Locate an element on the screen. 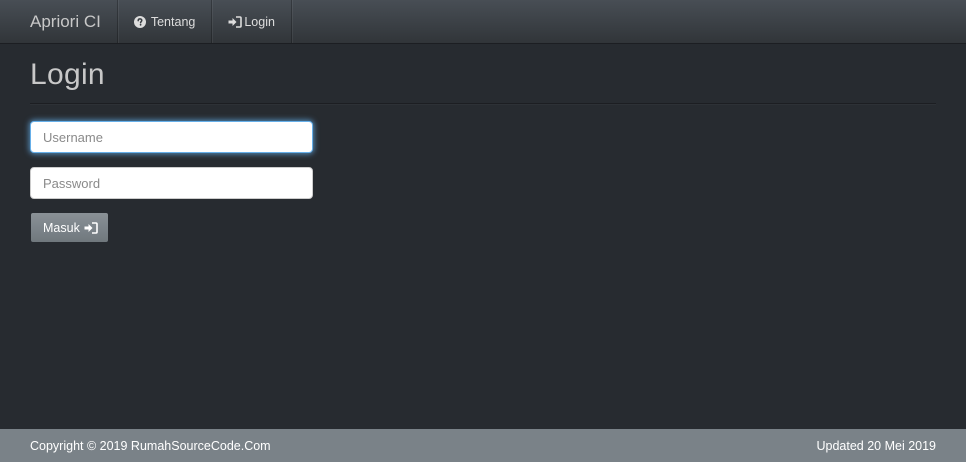 Image resolution: width=966 pixels, height=462 pixels. nav-item-login: Login is located at coordinates (251, 21).